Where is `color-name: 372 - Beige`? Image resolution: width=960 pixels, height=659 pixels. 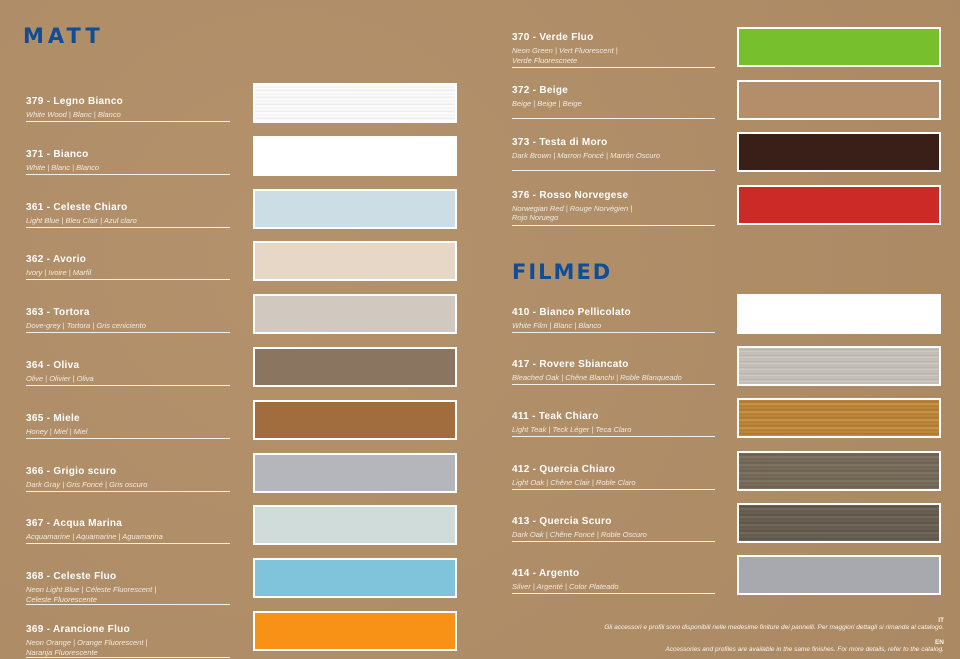
color-name: 372 - Beige is located at coordinates (540, 90).